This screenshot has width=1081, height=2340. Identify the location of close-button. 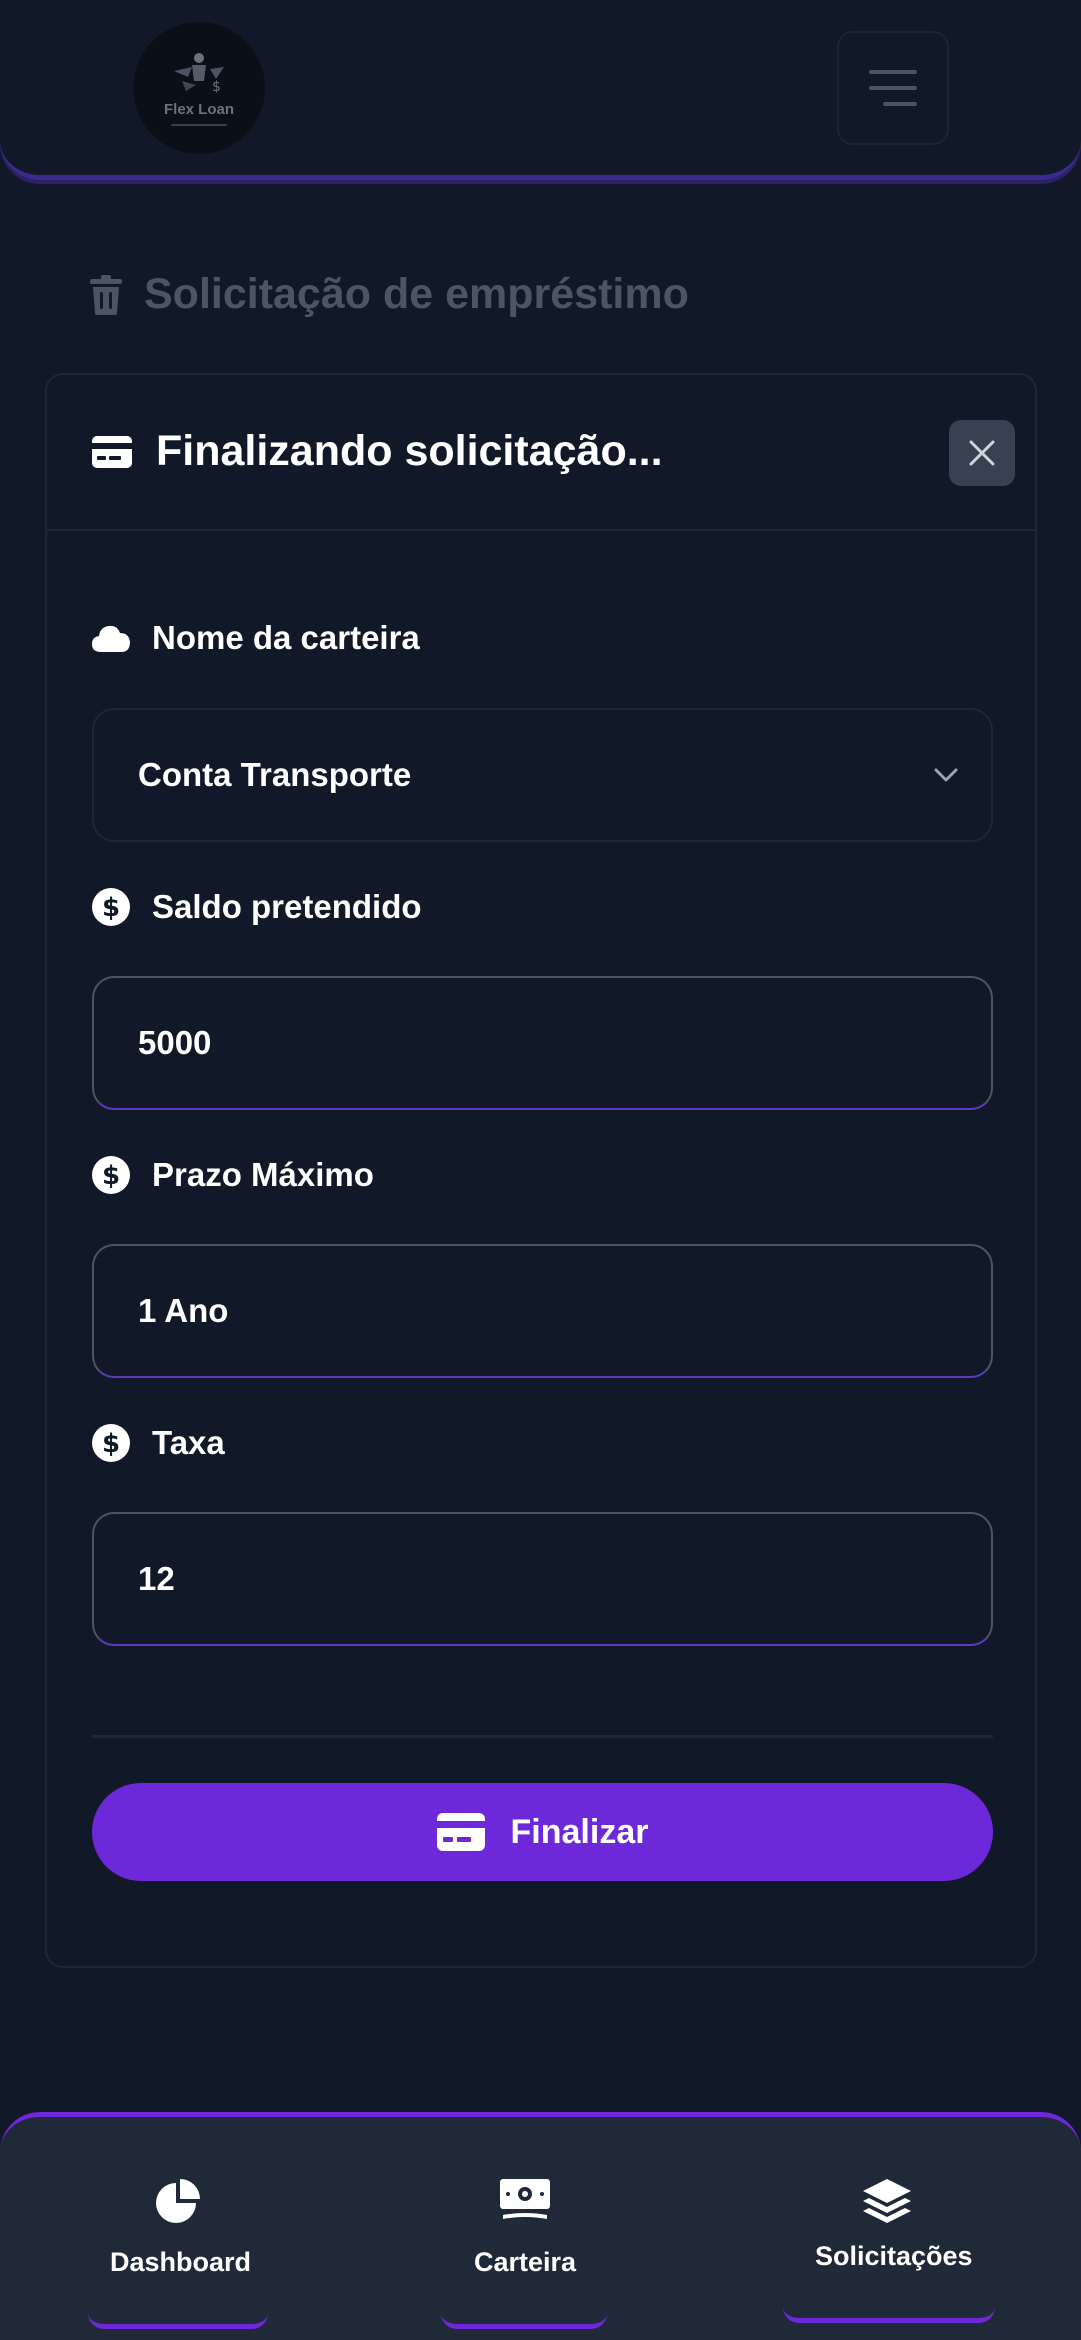
(982, 453).